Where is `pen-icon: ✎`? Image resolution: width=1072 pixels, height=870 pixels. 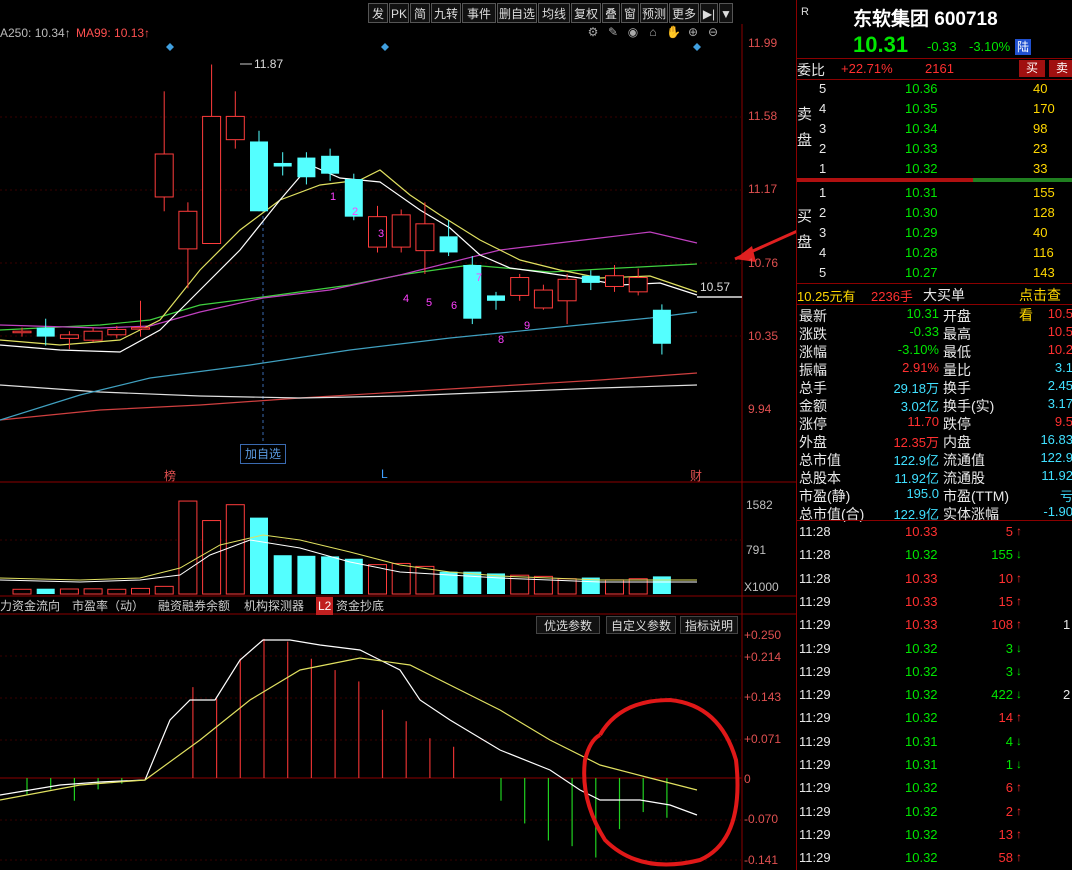 pen-icon: ✎ is located at coordinates (613, 32).